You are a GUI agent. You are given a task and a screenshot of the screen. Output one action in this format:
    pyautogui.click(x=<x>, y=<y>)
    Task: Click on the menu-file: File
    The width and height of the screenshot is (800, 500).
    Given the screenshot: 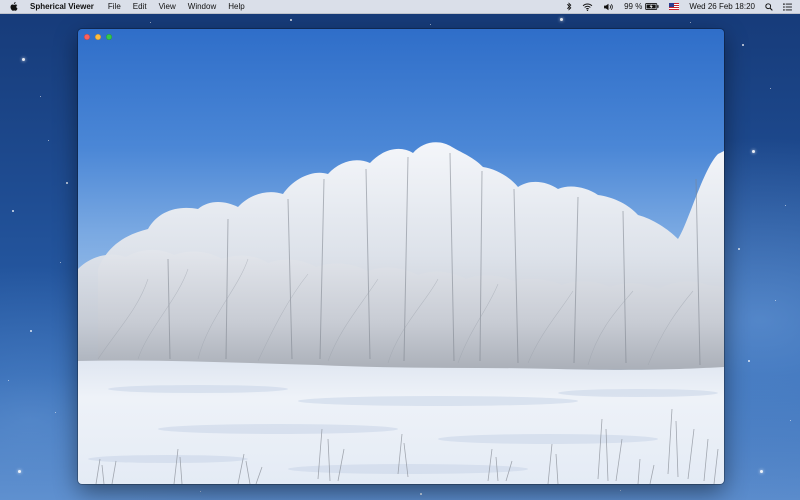 What is the action you would take?
    pyautogui.click(x=114, y=6)
    